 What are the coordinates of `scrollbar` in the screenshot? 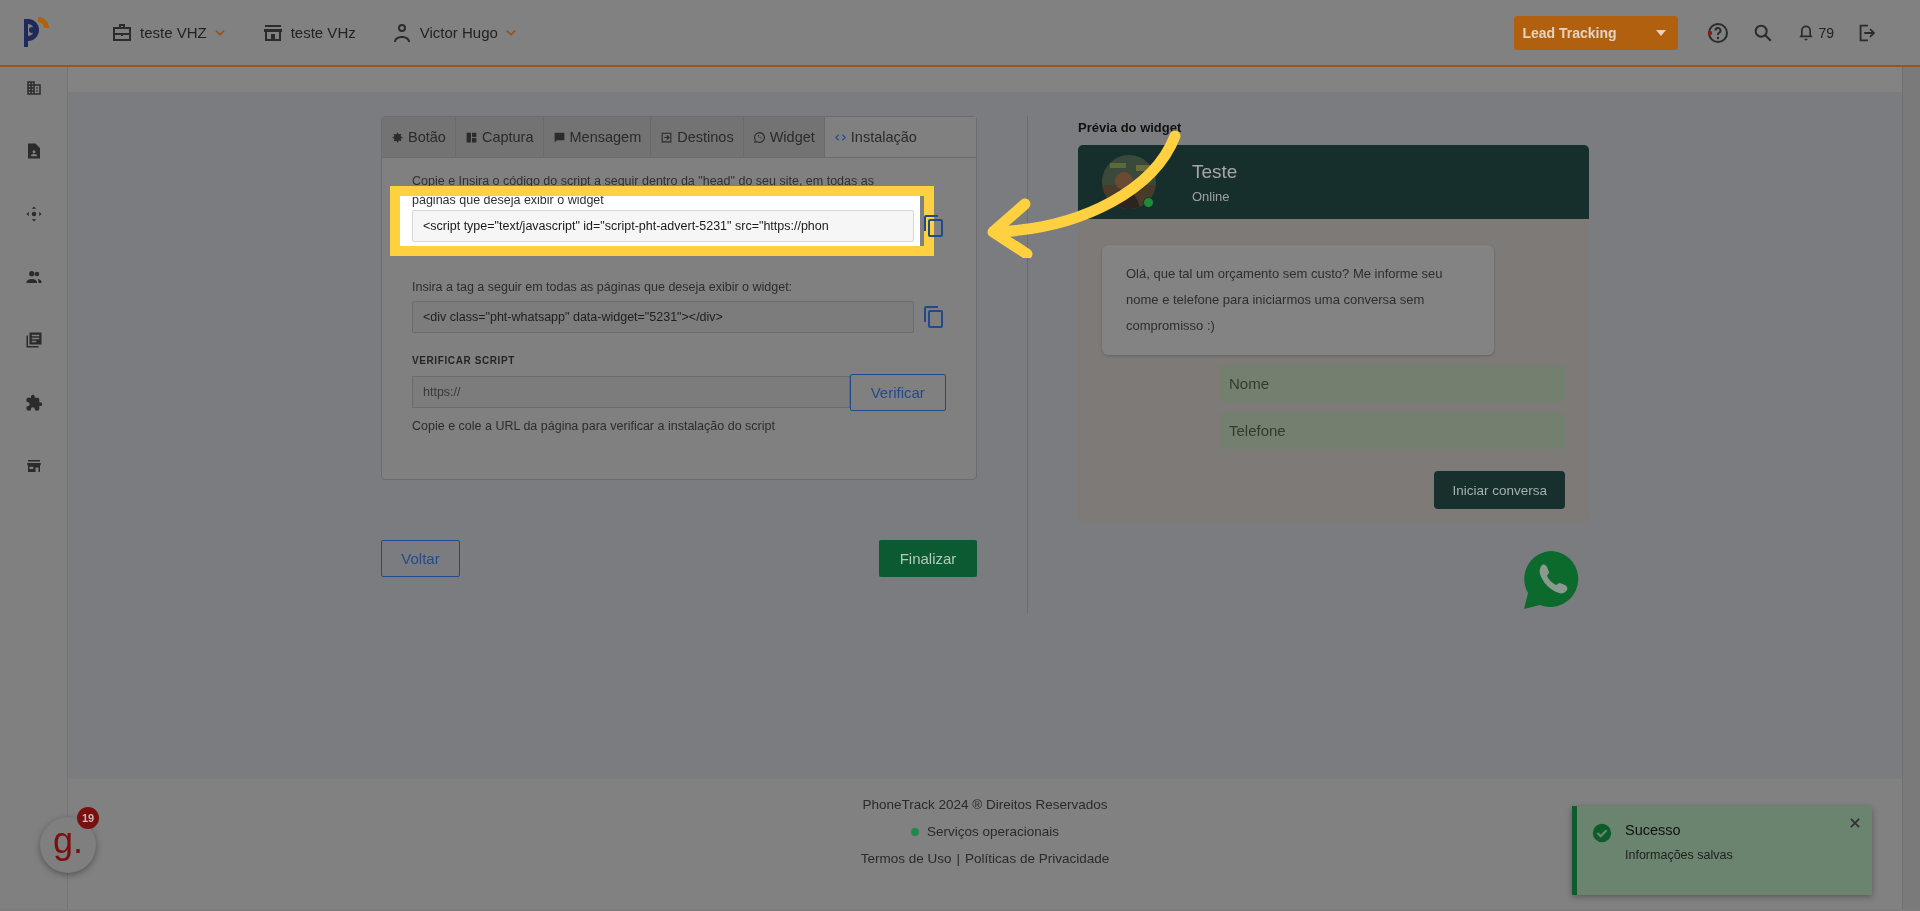 It's located at (1911, 488).